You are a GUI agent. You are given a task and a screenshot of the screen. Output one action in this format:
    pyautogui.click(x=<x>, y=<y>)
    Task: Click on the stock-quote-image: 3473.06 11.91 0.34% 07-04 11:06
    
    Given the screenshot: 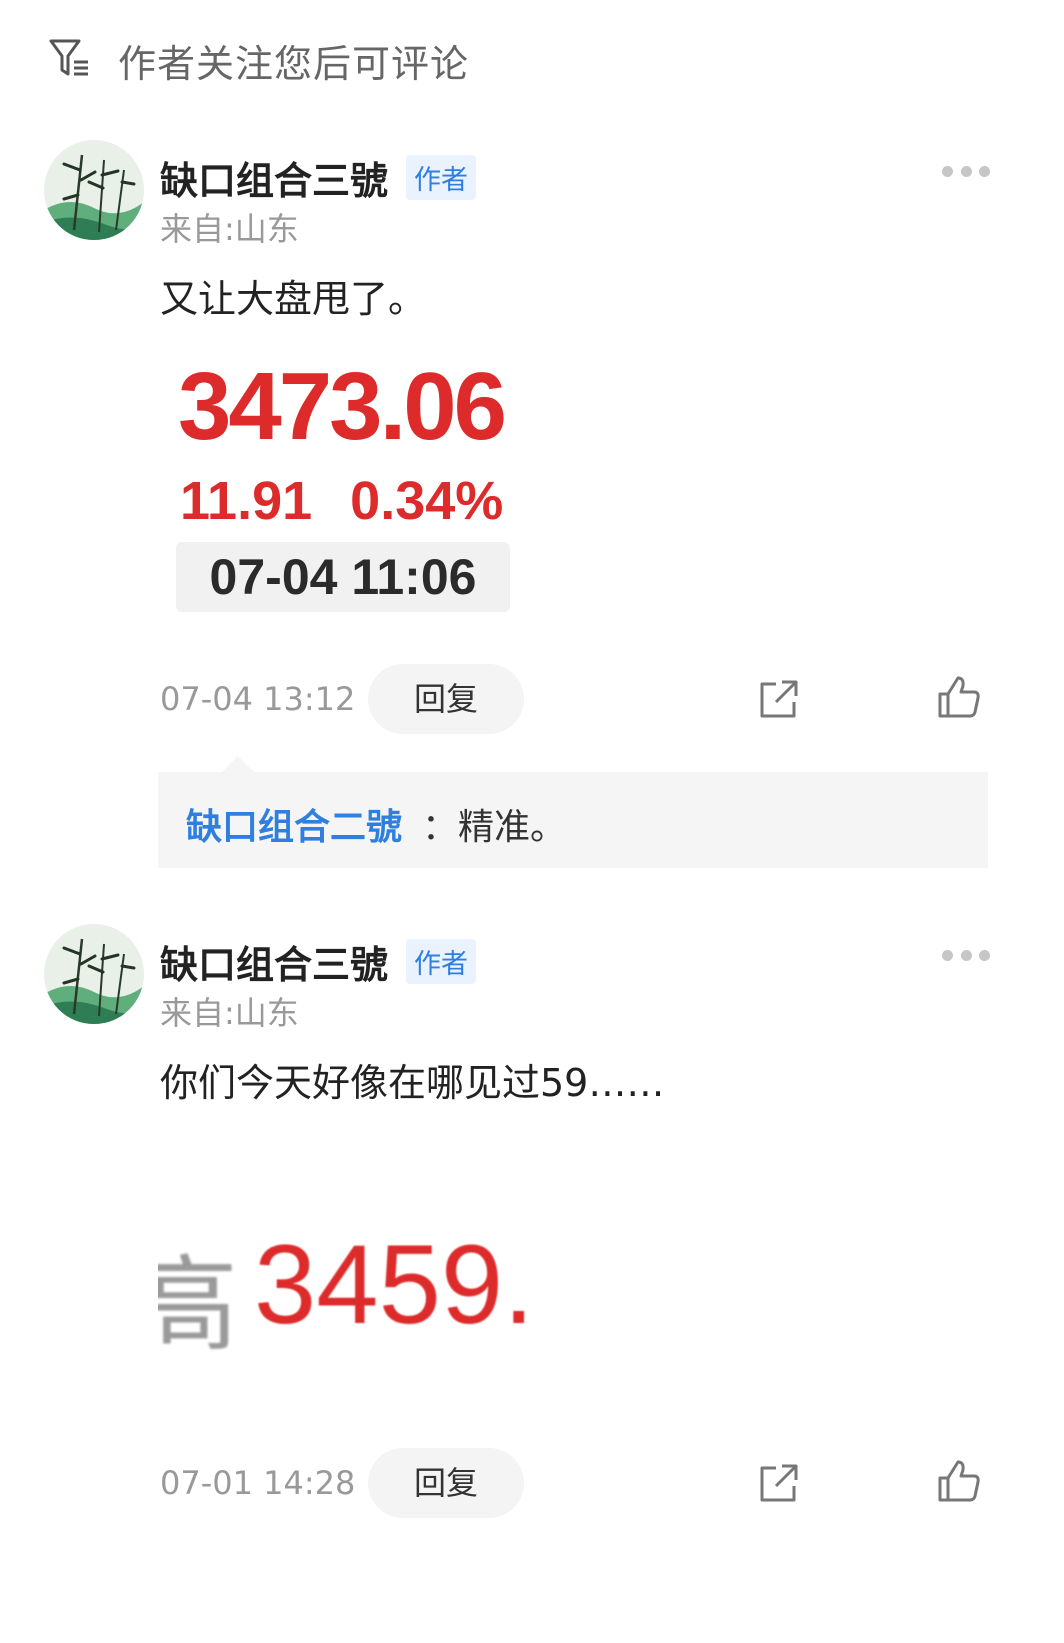 What is the action you would take?
    pyautogui.click(x=350, y=497)
    